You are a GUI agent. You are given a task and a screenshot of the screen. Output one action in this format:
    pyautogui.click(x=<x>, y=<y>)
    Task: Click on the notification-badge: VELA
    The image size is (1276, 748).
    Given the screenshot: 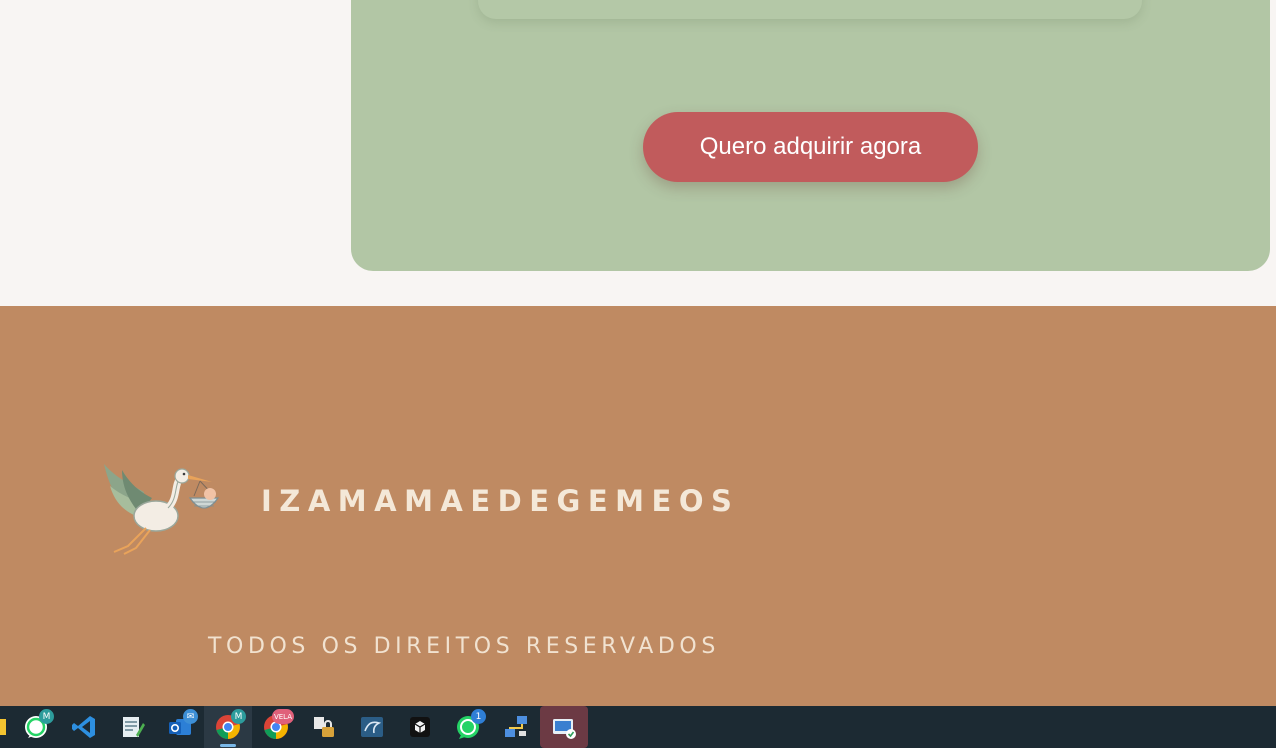 What is the action you would take?
    pyautogui.click(x=282, y=716)
    